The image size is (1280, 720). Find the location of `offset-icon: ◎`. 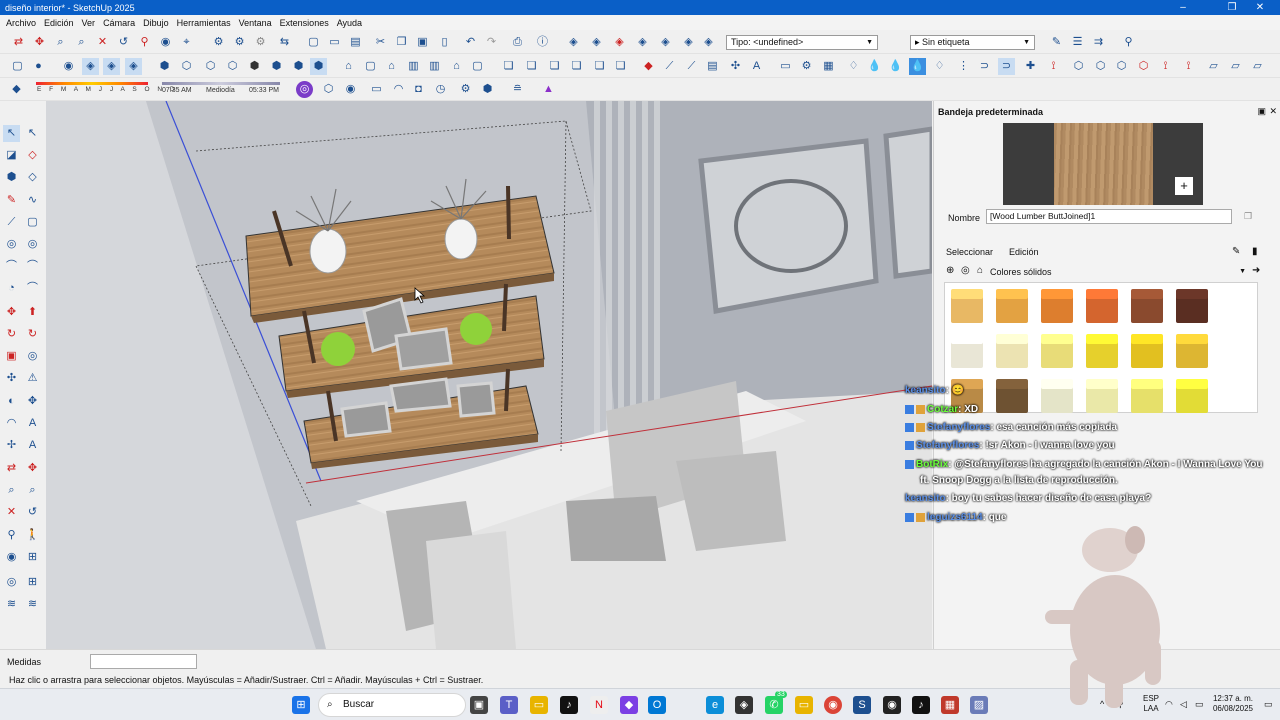

offset-icon: ◎ is located at coordinates (32, 356).